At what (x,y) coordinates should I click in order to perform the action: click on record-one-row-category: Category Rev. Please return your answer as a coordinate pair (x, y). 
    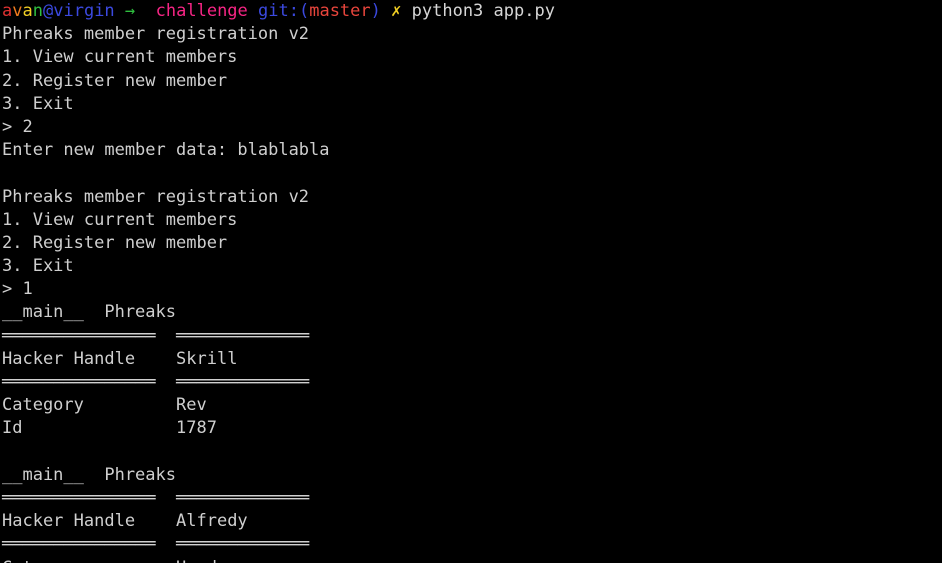
    Looking at the image, I should click on (471, 405).